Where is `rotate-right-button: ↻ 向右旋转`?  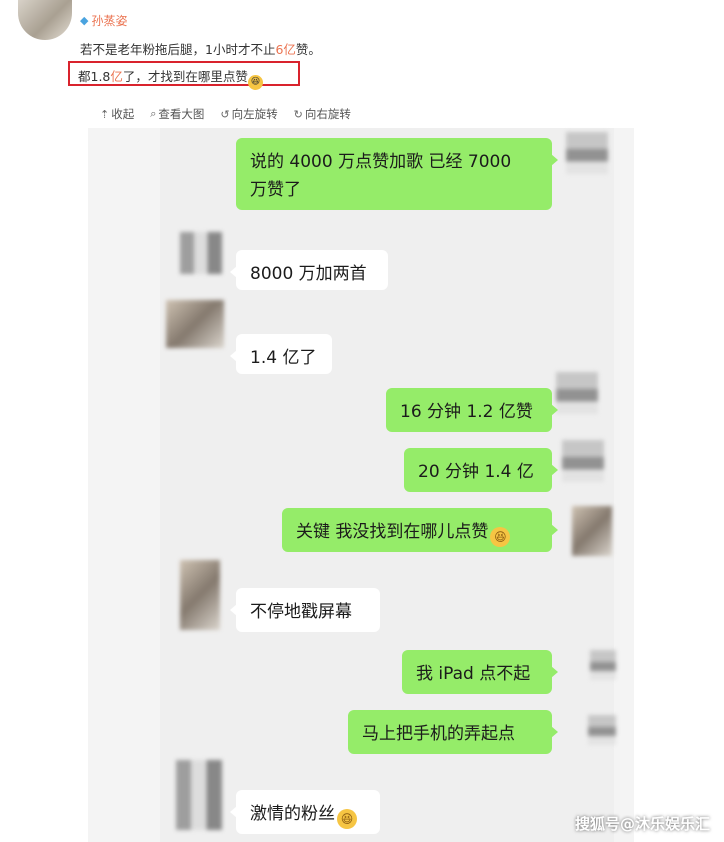
rotate-right-button: ↻ 向右旋转 is located at coordinates (322, 114).